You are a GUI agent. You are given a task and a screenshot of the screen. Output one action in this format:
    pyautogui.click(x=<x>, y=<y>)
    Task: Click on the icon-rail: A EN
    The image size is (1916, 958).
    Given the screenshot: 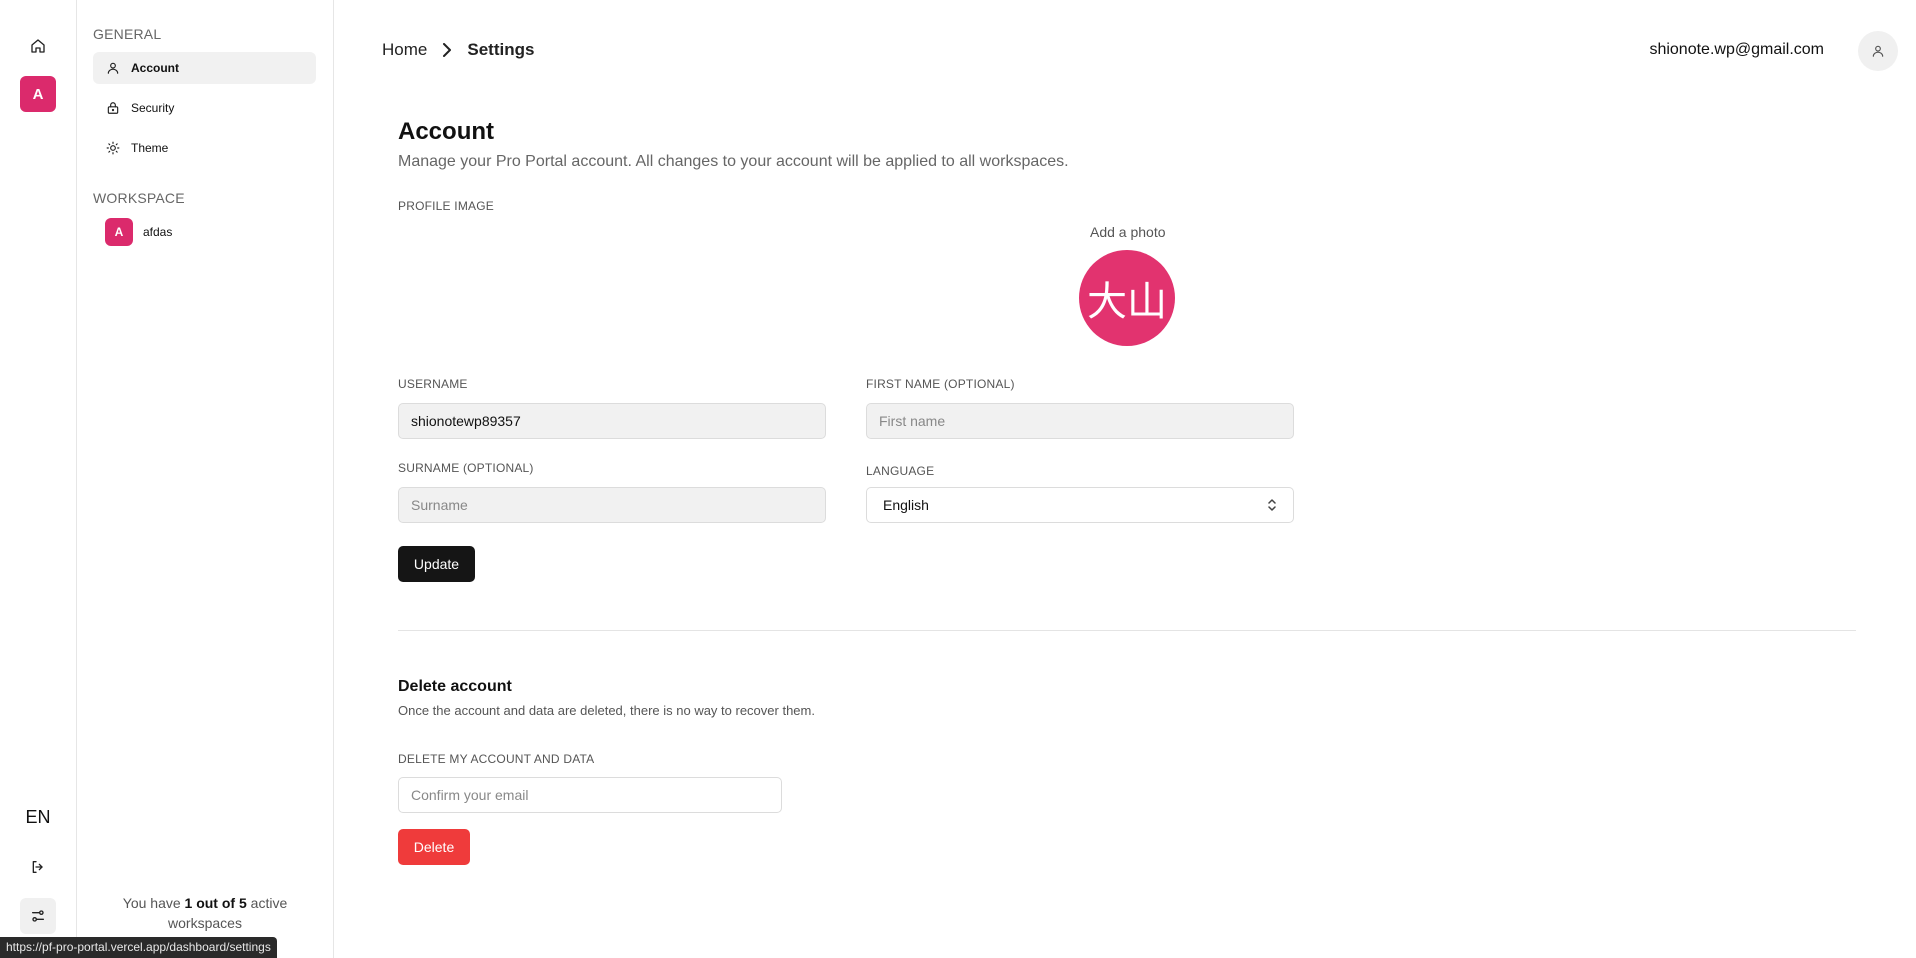 What is the action you would take?
    pyautogui.click(x=38, y=479)
    